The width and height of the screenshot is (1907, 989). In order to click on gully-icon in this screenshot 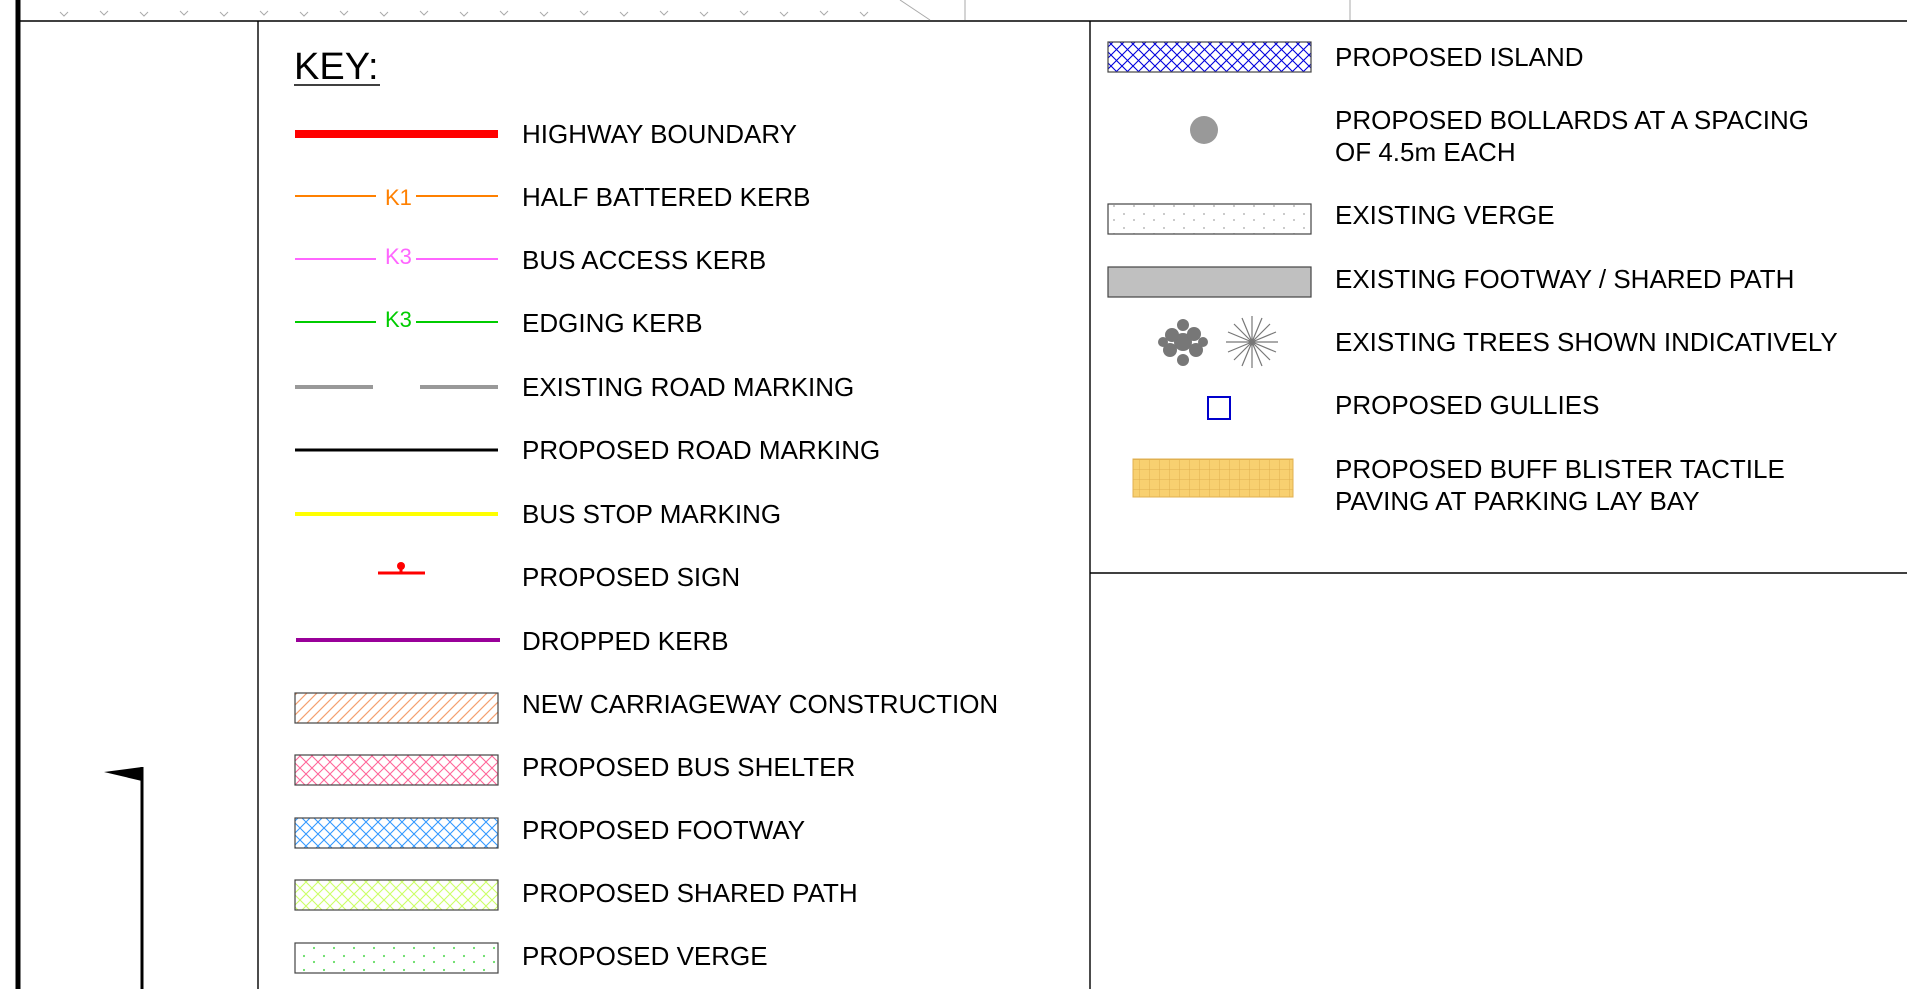, I will do `click(1219, 408)`.